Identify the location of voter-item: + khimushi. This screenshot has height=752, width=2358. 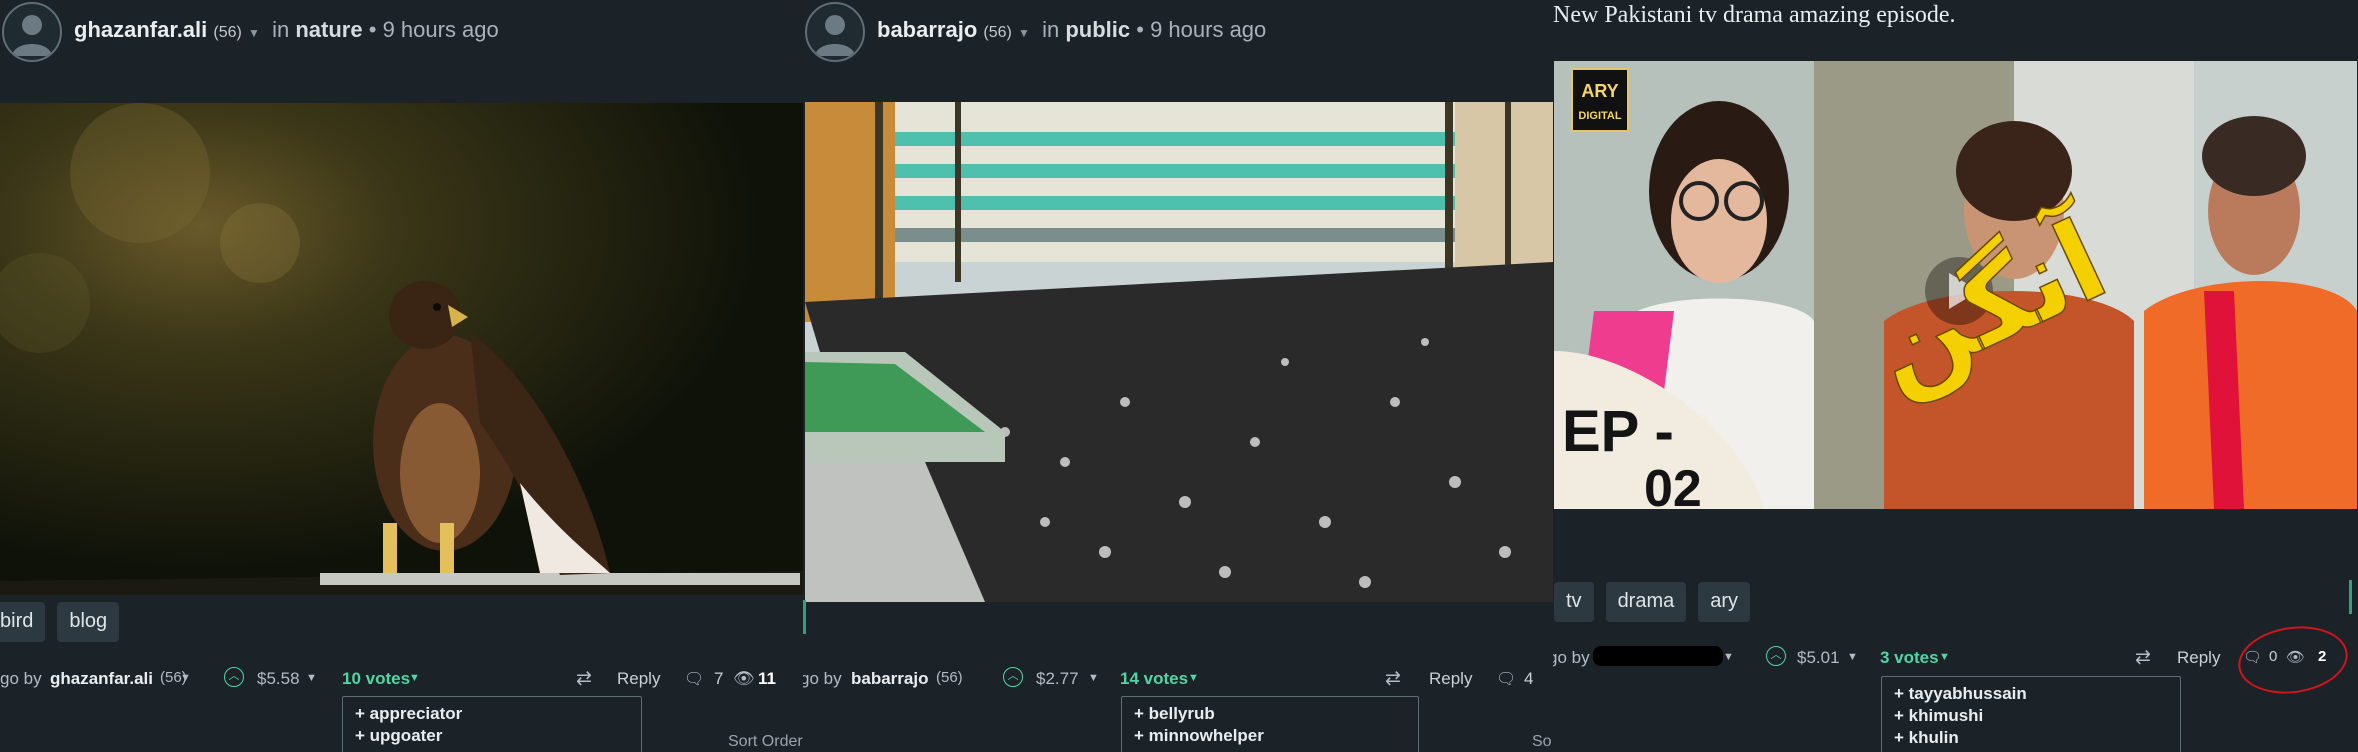
(2031, 716).